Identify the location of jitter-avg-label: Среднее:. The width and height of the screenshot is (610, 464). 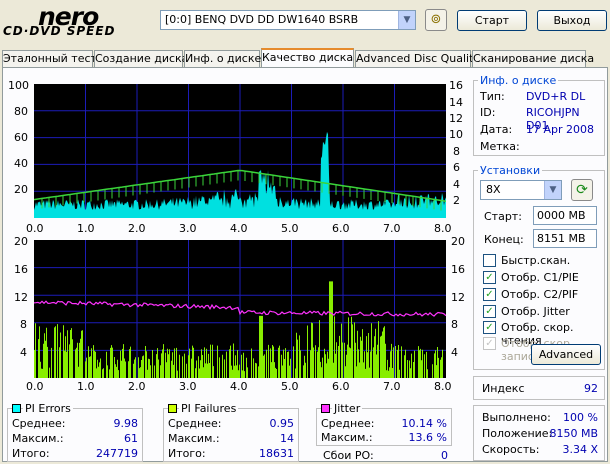
(348, 423).